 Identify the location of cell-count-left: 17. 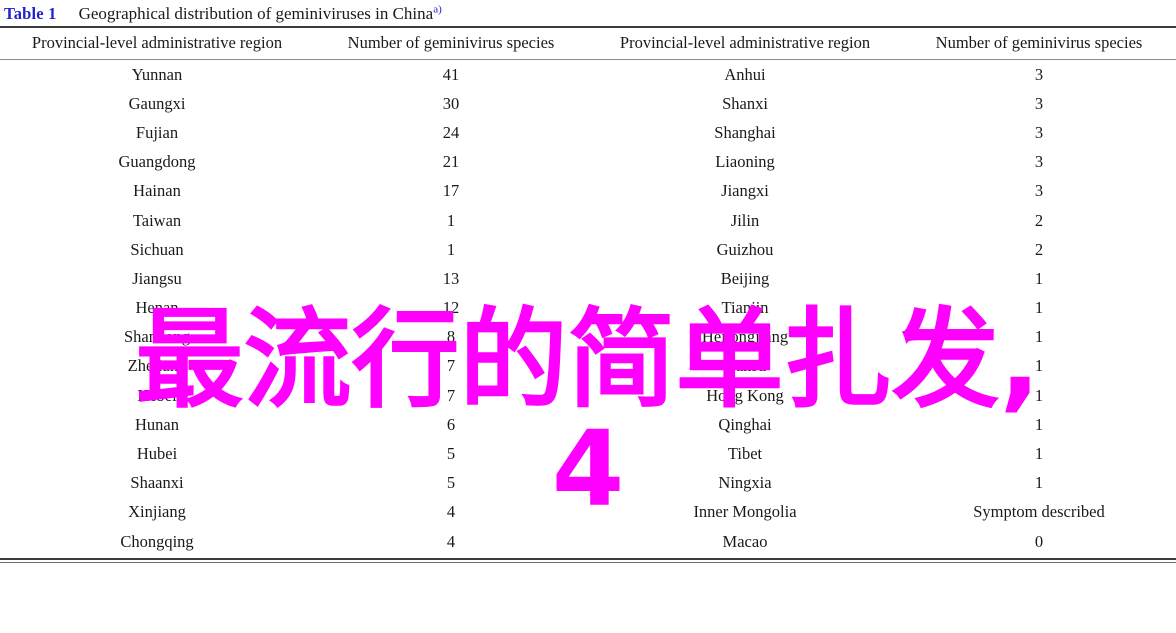
(451, 191).